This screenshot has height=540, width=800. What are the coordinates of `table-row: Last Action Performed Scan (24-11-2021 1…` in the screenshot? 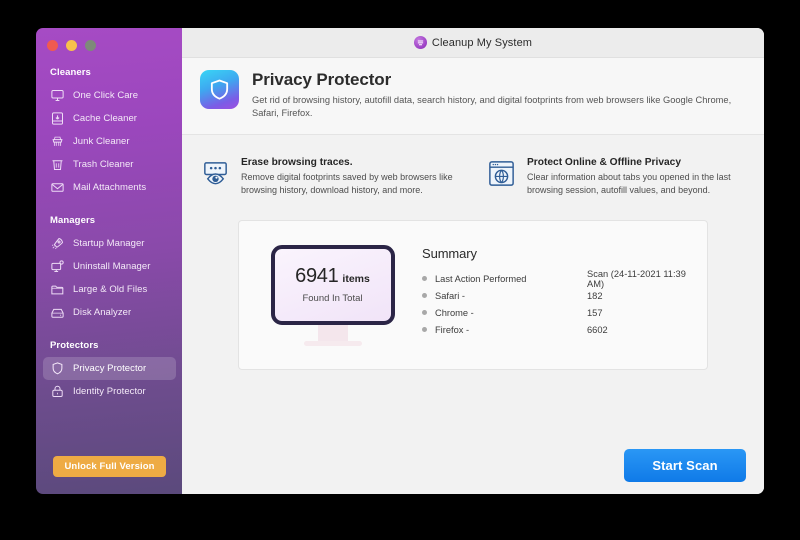 It's located at (560, 278).